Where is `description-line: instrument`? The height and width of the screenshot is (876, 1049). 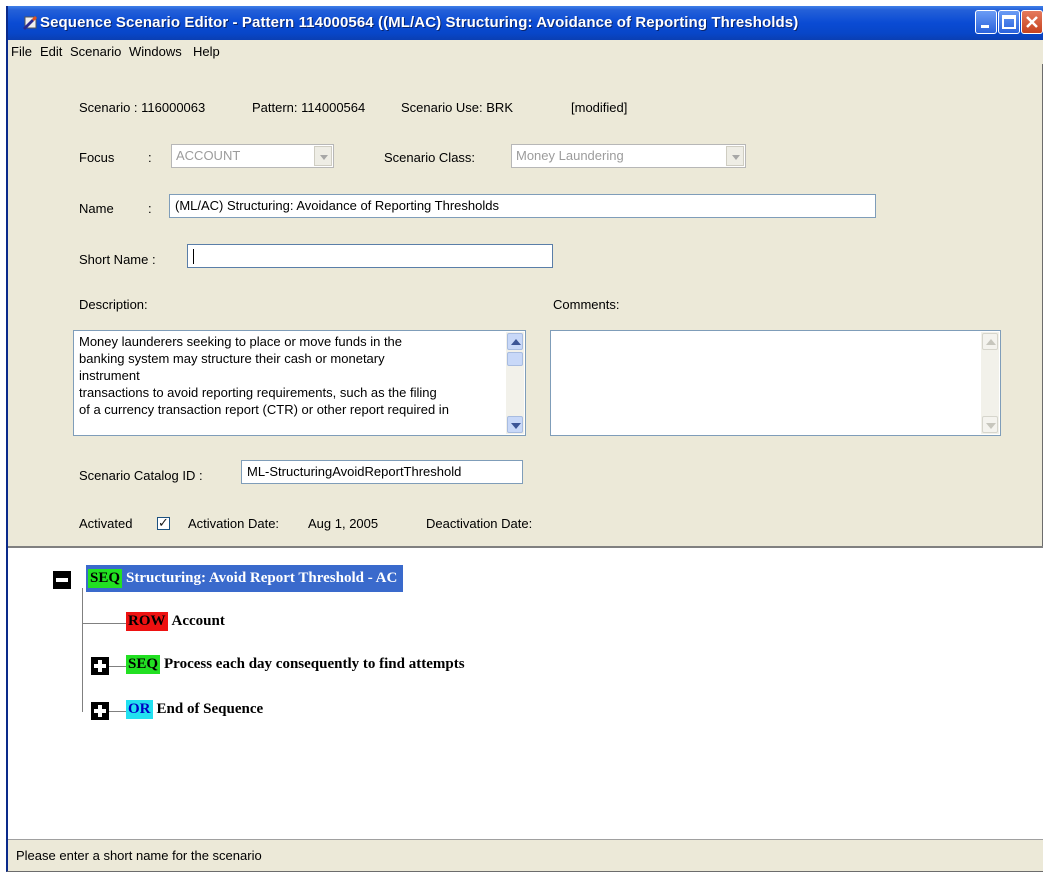 description-line: instrument is located at coordinates (109, 375).